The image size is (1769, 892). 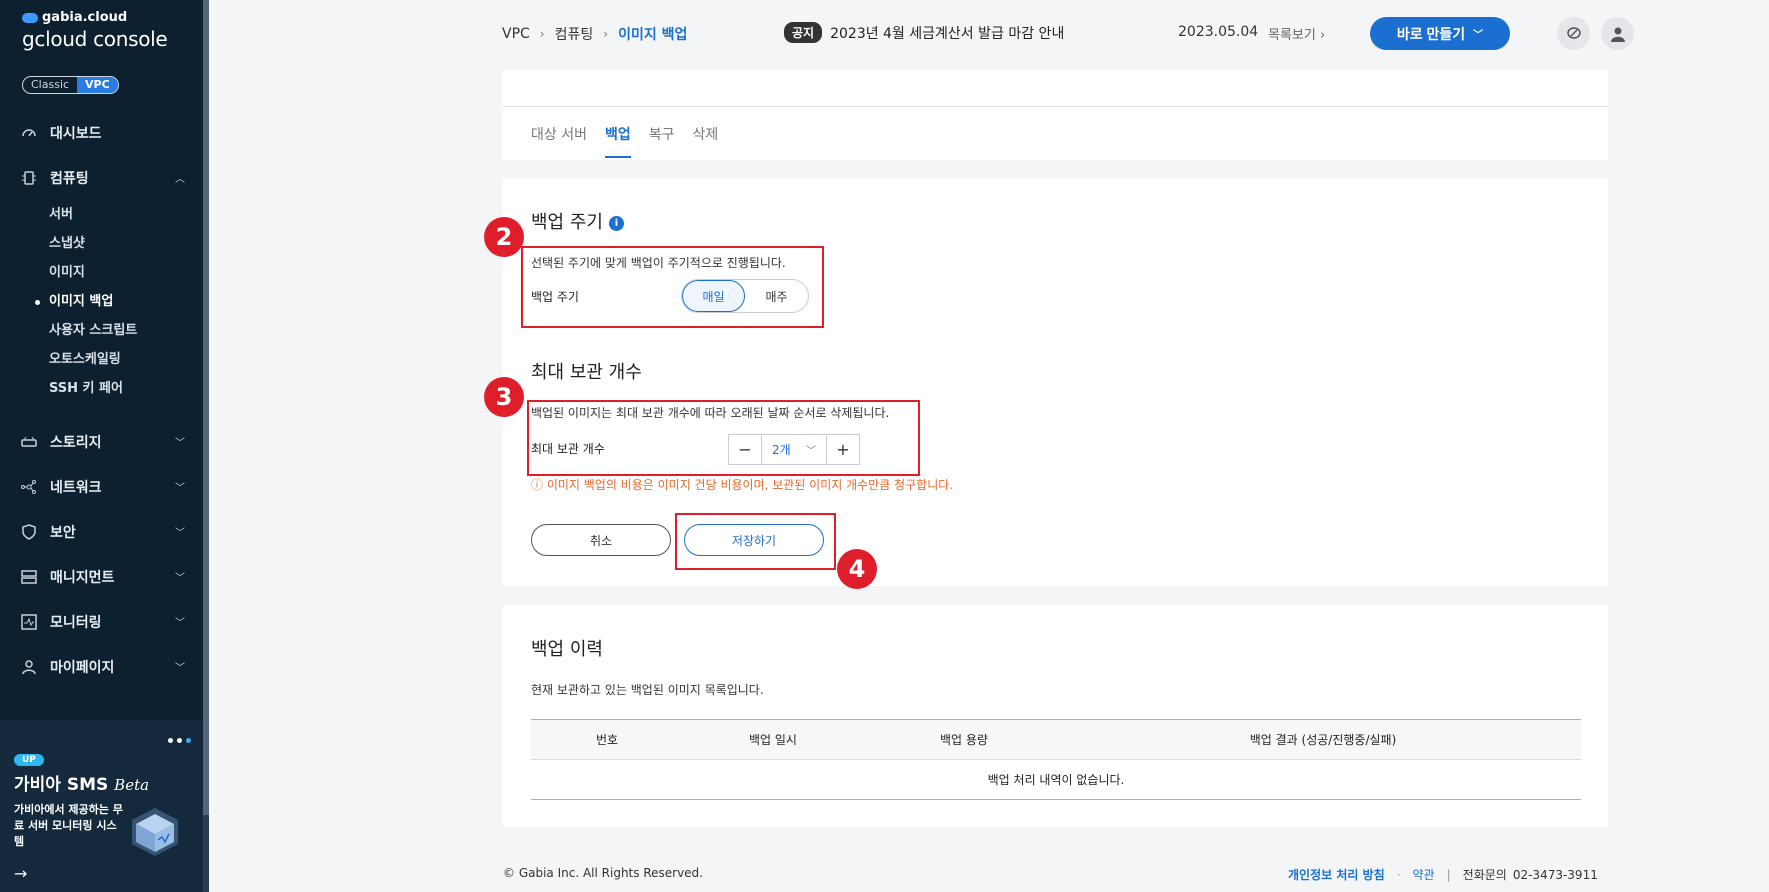 What do you see at coordinates (662, 141) in the screenshot?
I see `tab-restore: 복구` at bounding box center [662, 141].